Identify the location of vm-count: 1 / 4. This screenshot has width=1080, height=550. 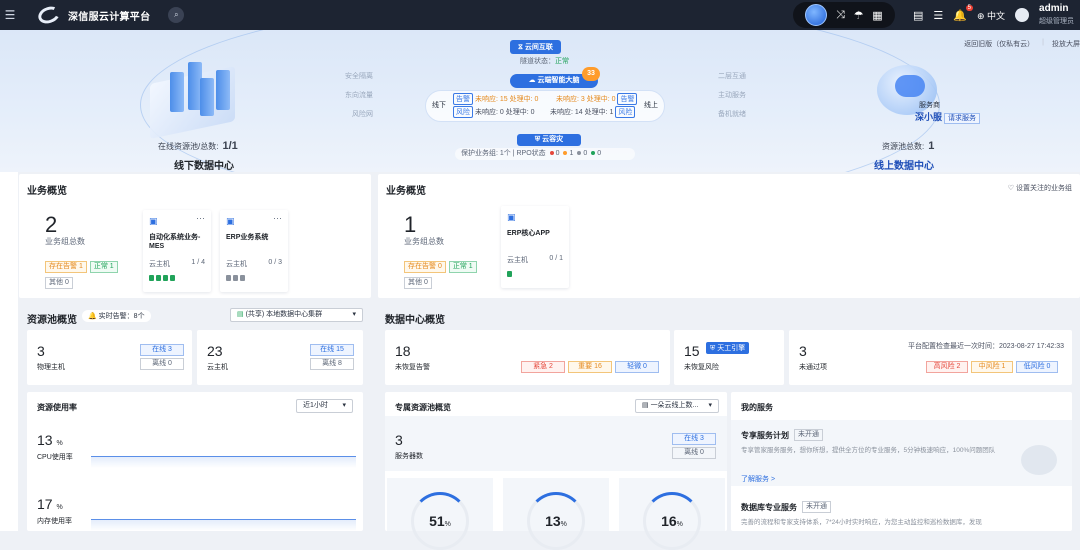
(198, 262).